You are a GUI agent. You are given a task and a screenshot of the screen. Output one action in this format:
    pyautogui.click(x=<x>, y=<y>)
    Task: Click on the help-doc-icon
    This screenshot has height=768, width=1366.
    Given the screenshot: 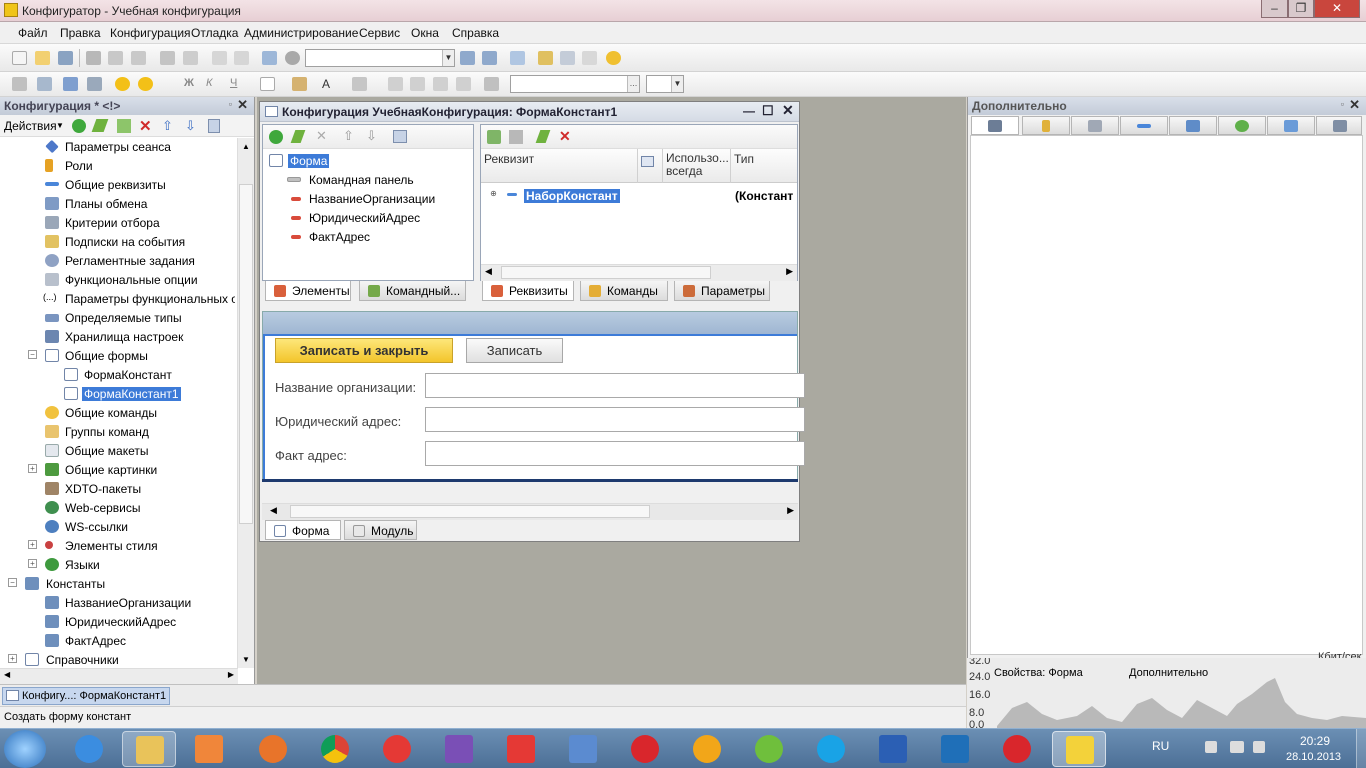 What is the action you would take?
    pyautogui.click(x=589, y=58)
    